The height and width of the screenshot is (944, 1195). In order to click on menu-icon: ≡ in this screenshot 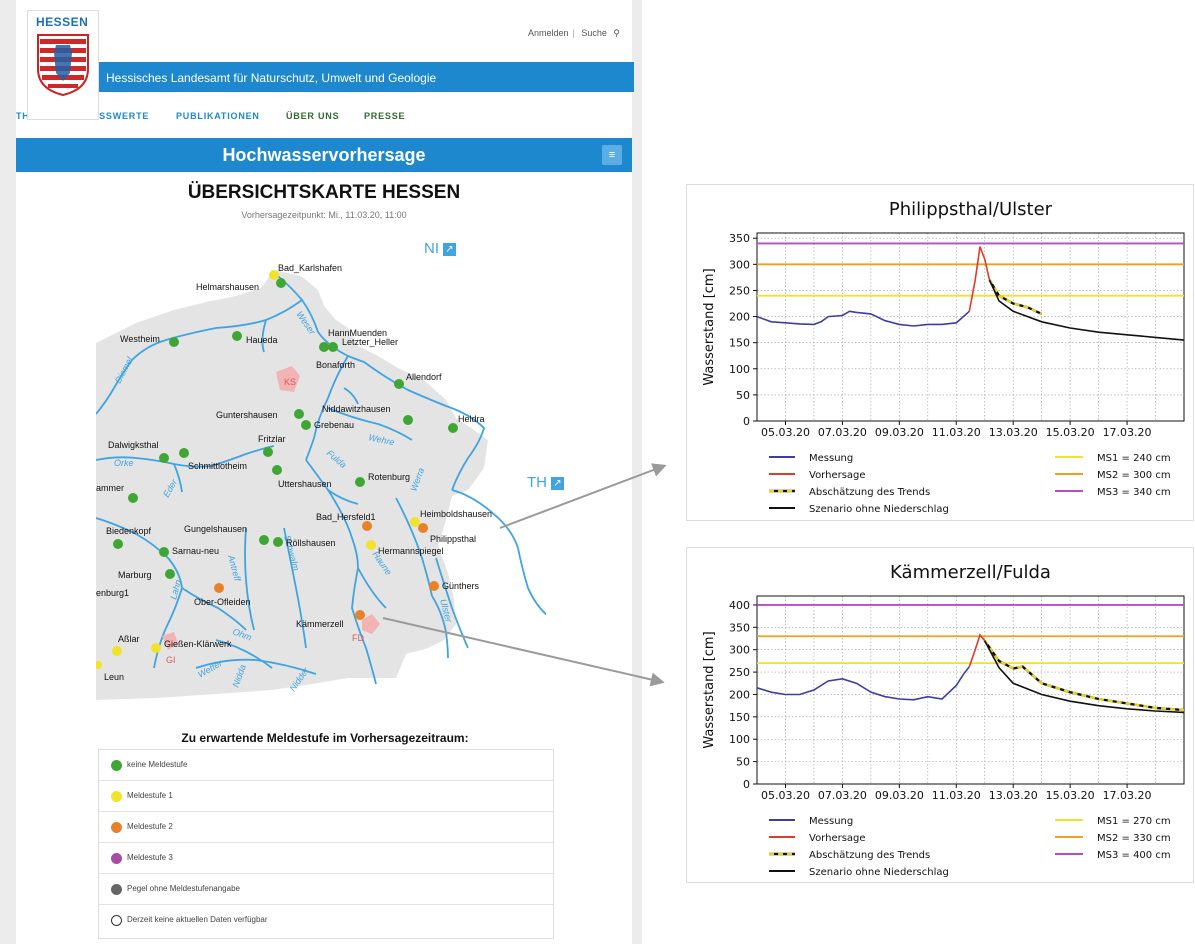, I will do `click(612, 155)`.